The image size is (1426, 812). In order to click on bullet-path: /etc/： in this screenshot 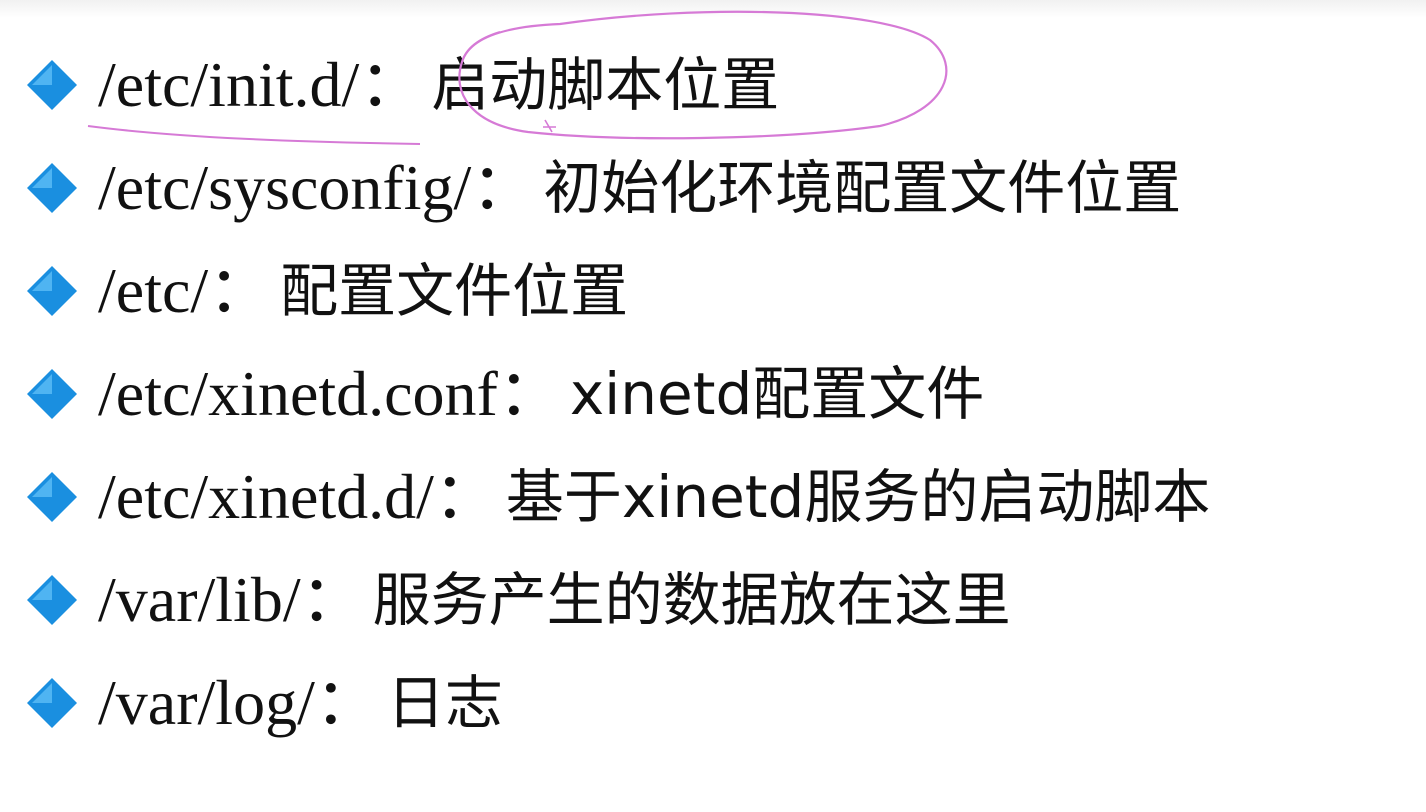, I will do `click(185, 290)`.